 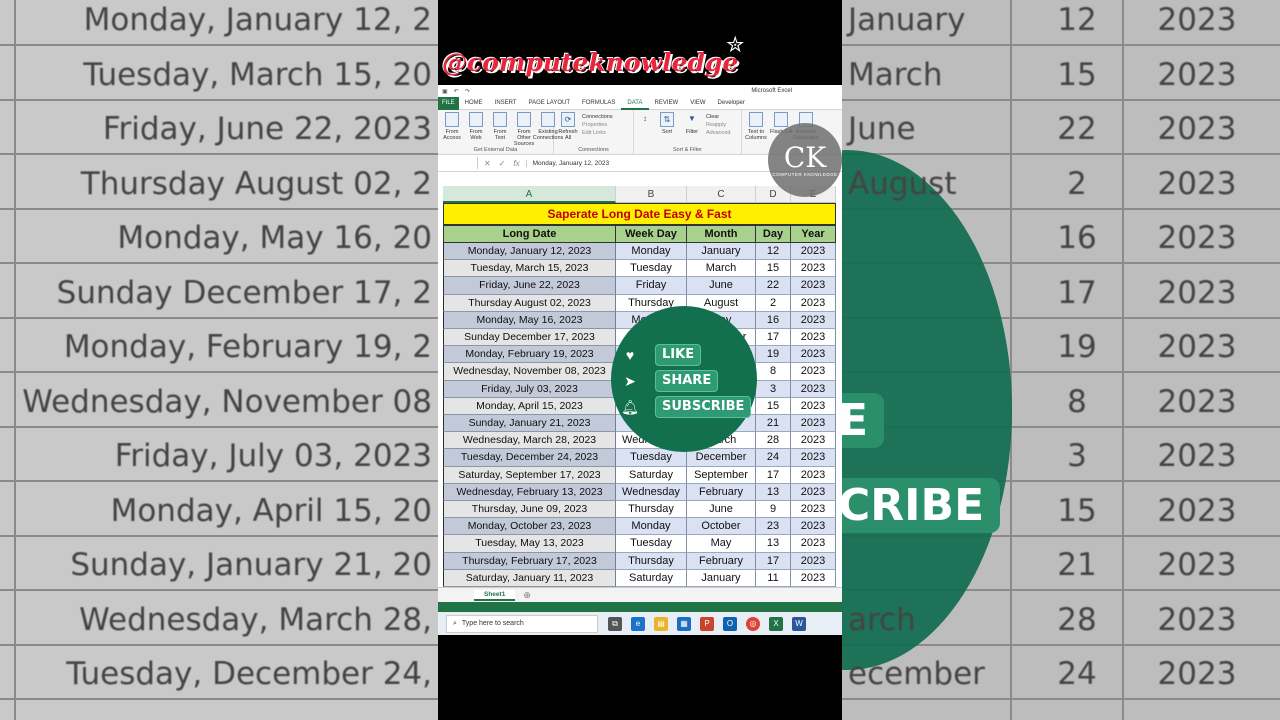 I want to click on tab-file: FILE, so click(x=448, y=103).